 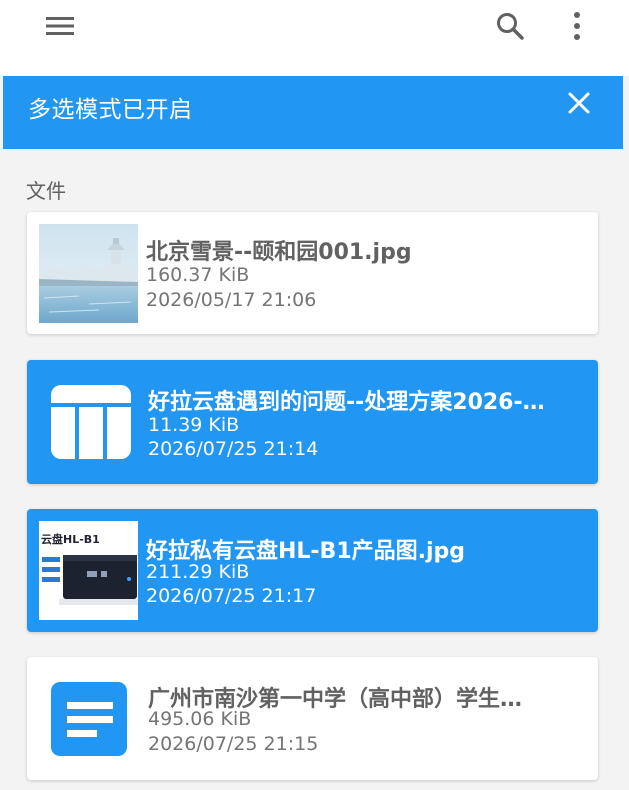 I want to click on section-label-files: 文件, so click(x=46, y=191).